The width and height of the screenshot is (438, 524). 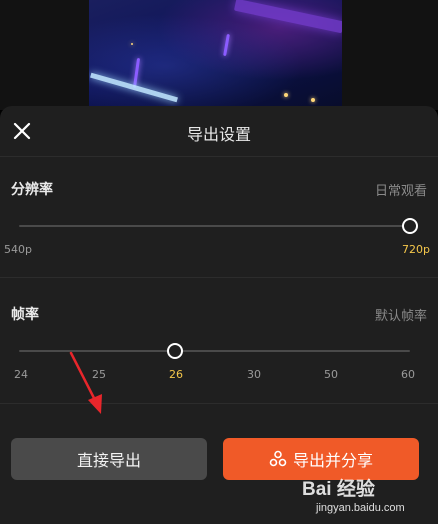 What do you see at coordinates (278, 458) in the screenshot?
I see `share-icon` at bounding box center [278, 458].